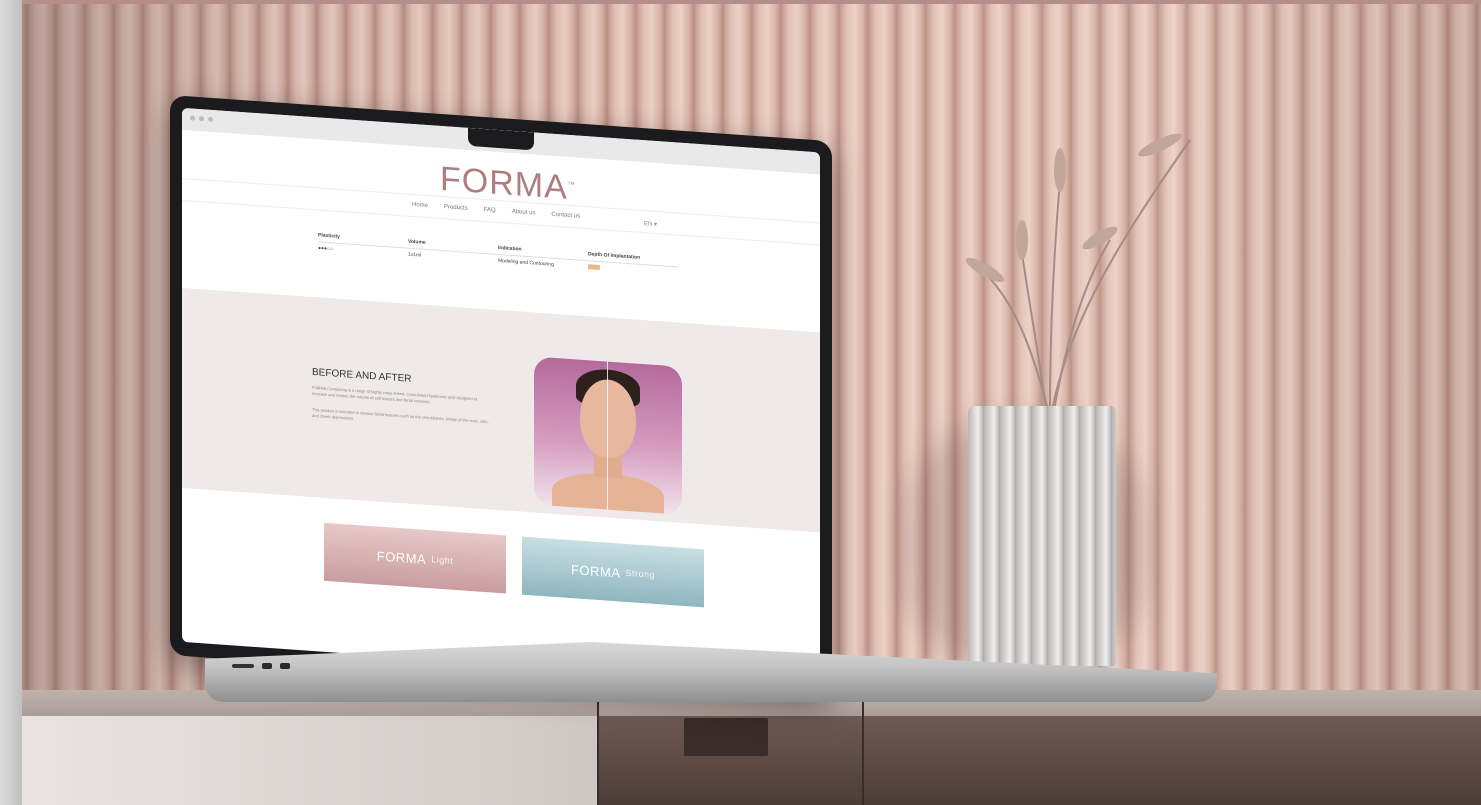 The width and height of the screenshot is (1481, 805). What do you see at coordinates (740, 2) in the screenshot?
I see `top-strip` at bounding box center [740, 2].